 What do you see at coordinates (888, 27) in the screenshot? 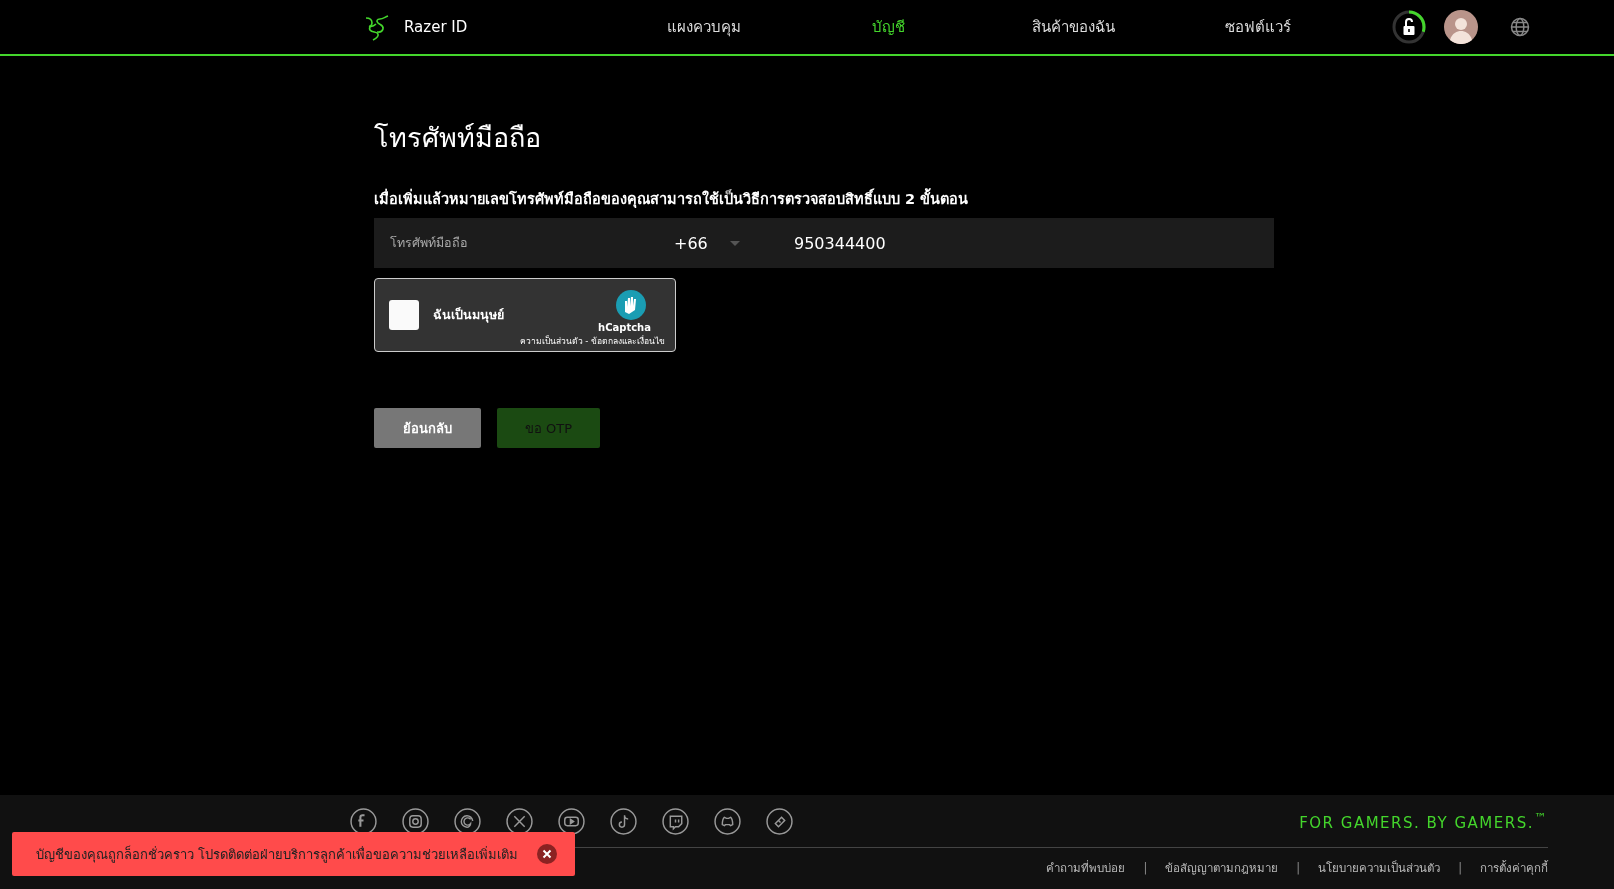
I see `nav-tab: บัญชี` at bounding box center [888, 27].